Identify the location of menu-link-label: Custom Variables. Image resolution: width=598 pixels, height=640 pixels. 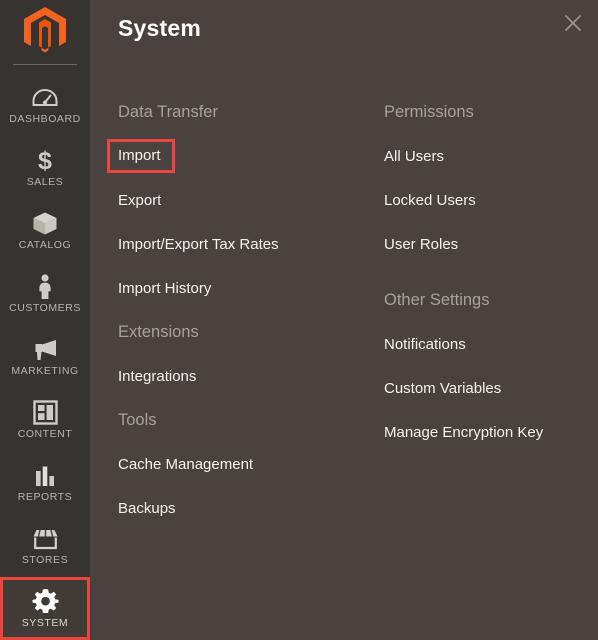
(443, 388).